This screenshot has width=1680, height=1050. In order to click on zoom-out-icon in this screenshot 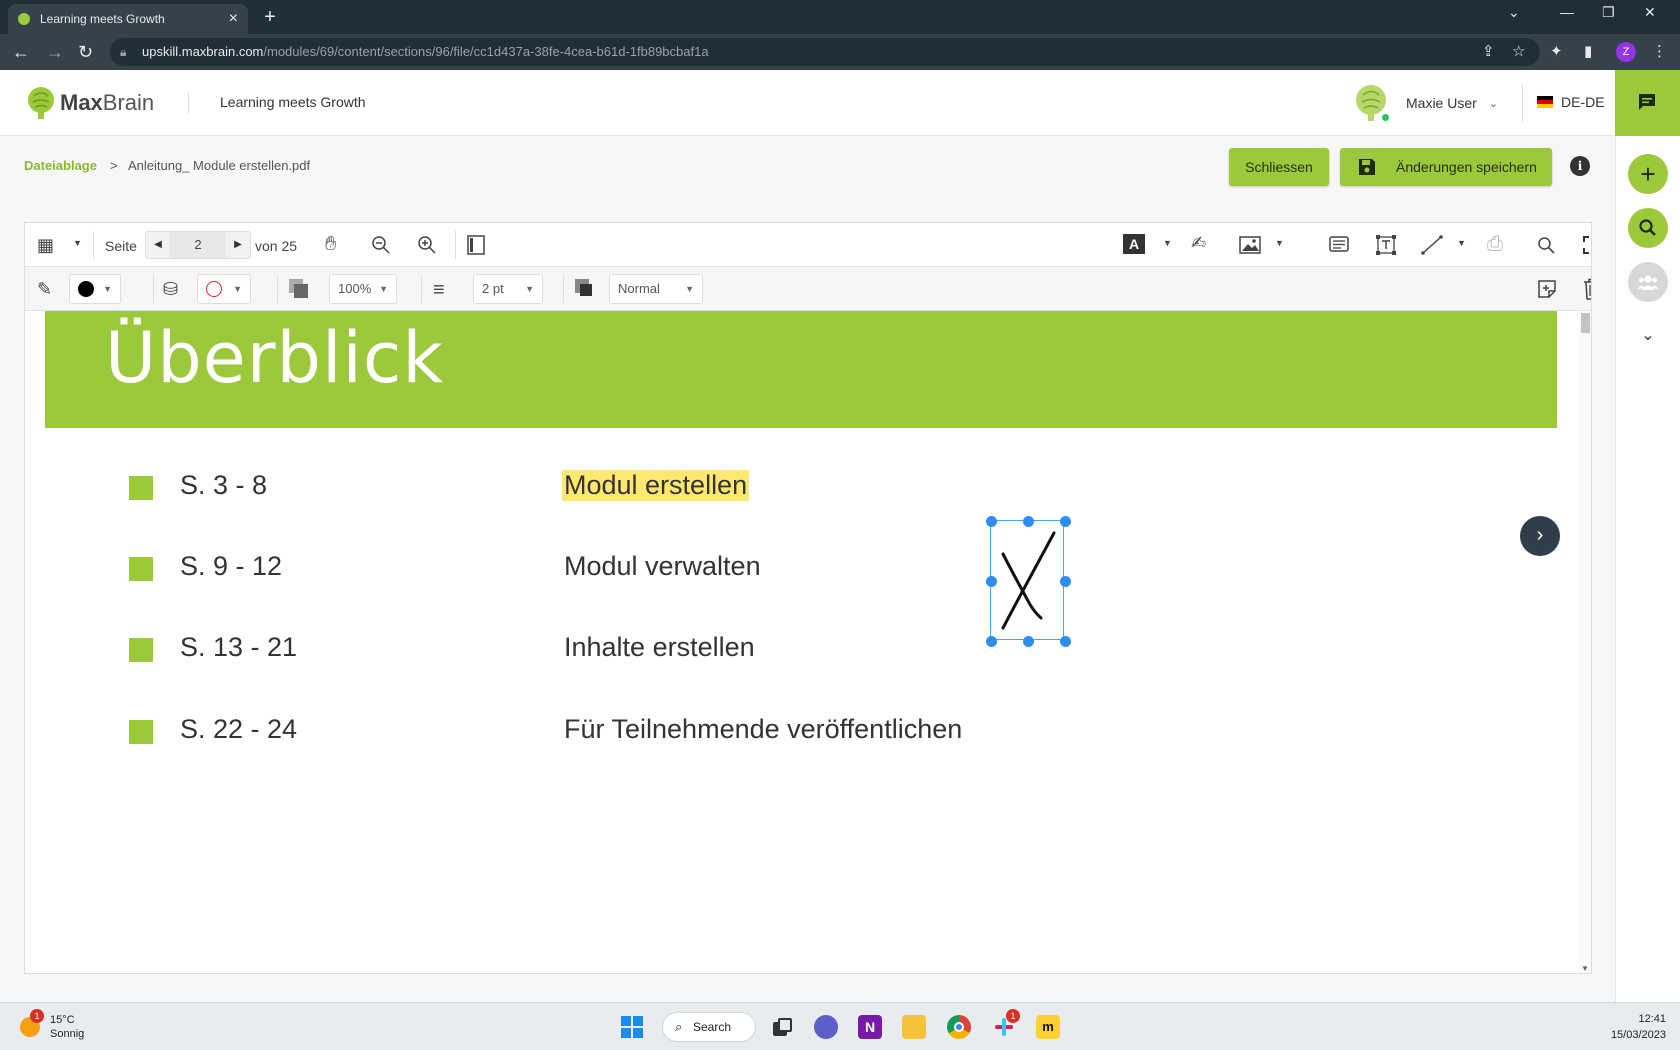, I will do `click(381, 245)`.